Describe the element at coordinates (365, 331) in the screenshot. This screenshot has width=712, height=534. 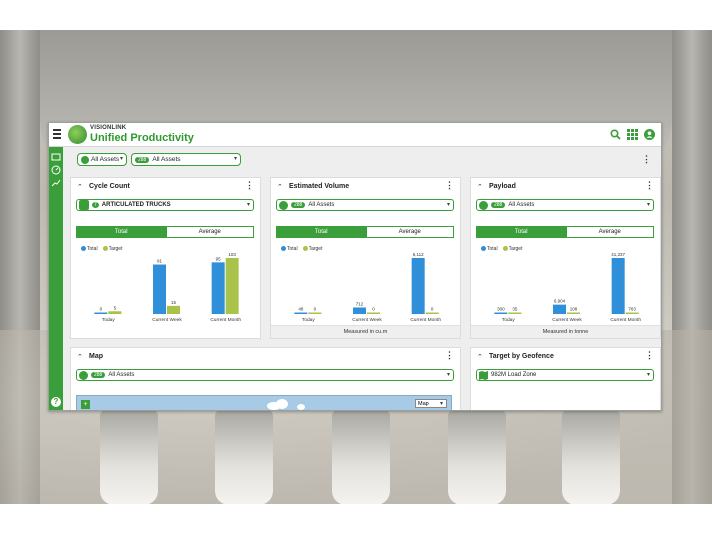
I see `unit-footer: Measured in cu.m` at that location.